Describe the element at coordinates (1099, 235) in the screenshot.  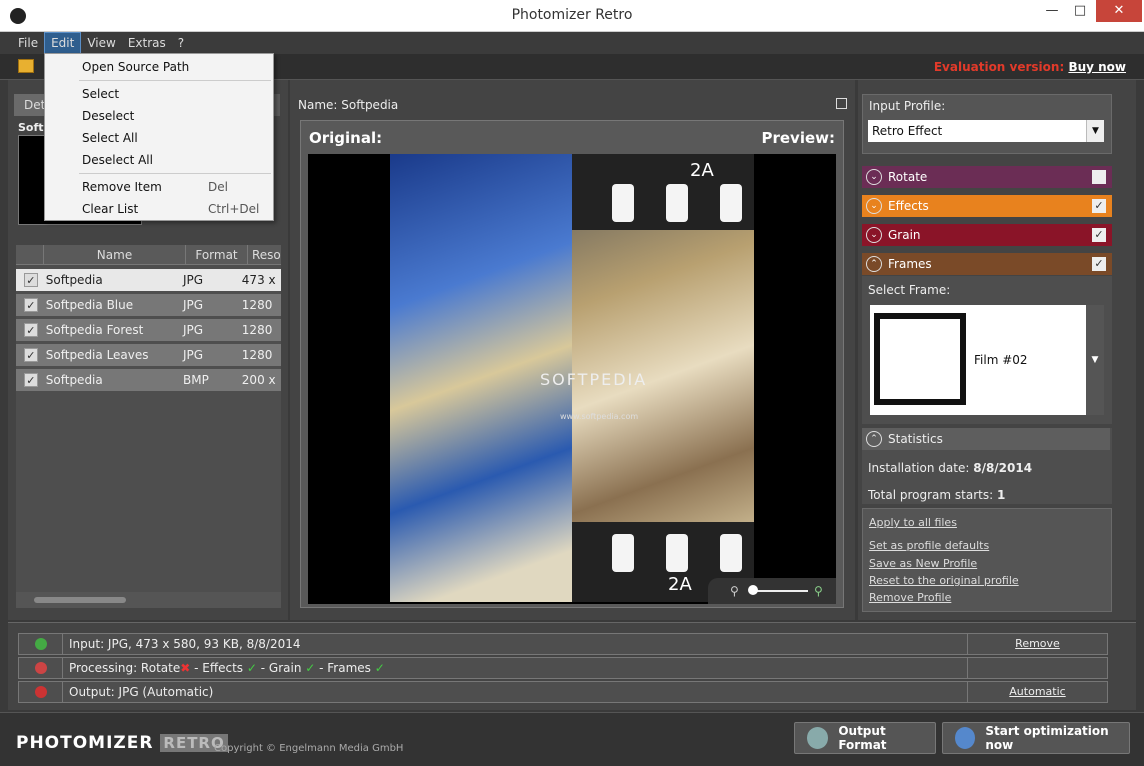
I see `grain-checkbox: ✓` at that location.